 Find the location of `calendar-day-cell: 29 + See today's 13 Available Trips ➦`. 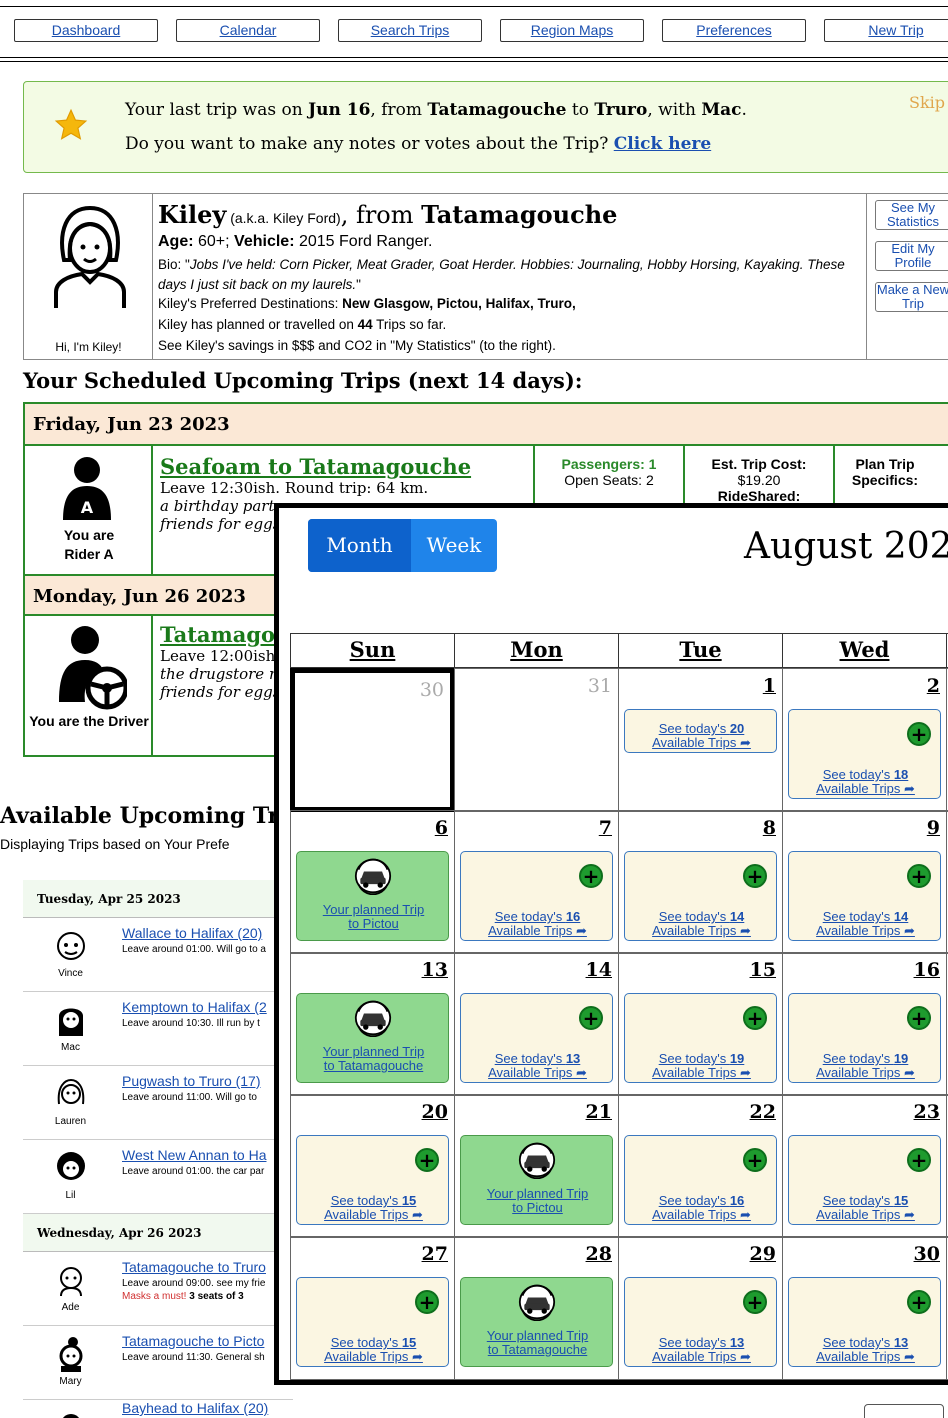

calendar-day-cell: 29 + See today's 13 Available Trips ➦ is located at coordinates (700, 1308).